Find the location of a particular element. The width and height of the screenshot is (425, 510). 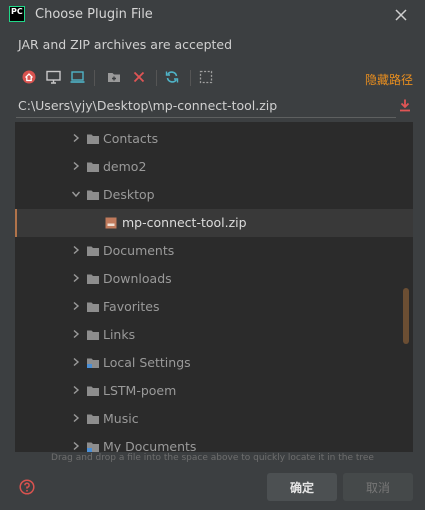

archive-file-icon is located at coordinates (111, 223).